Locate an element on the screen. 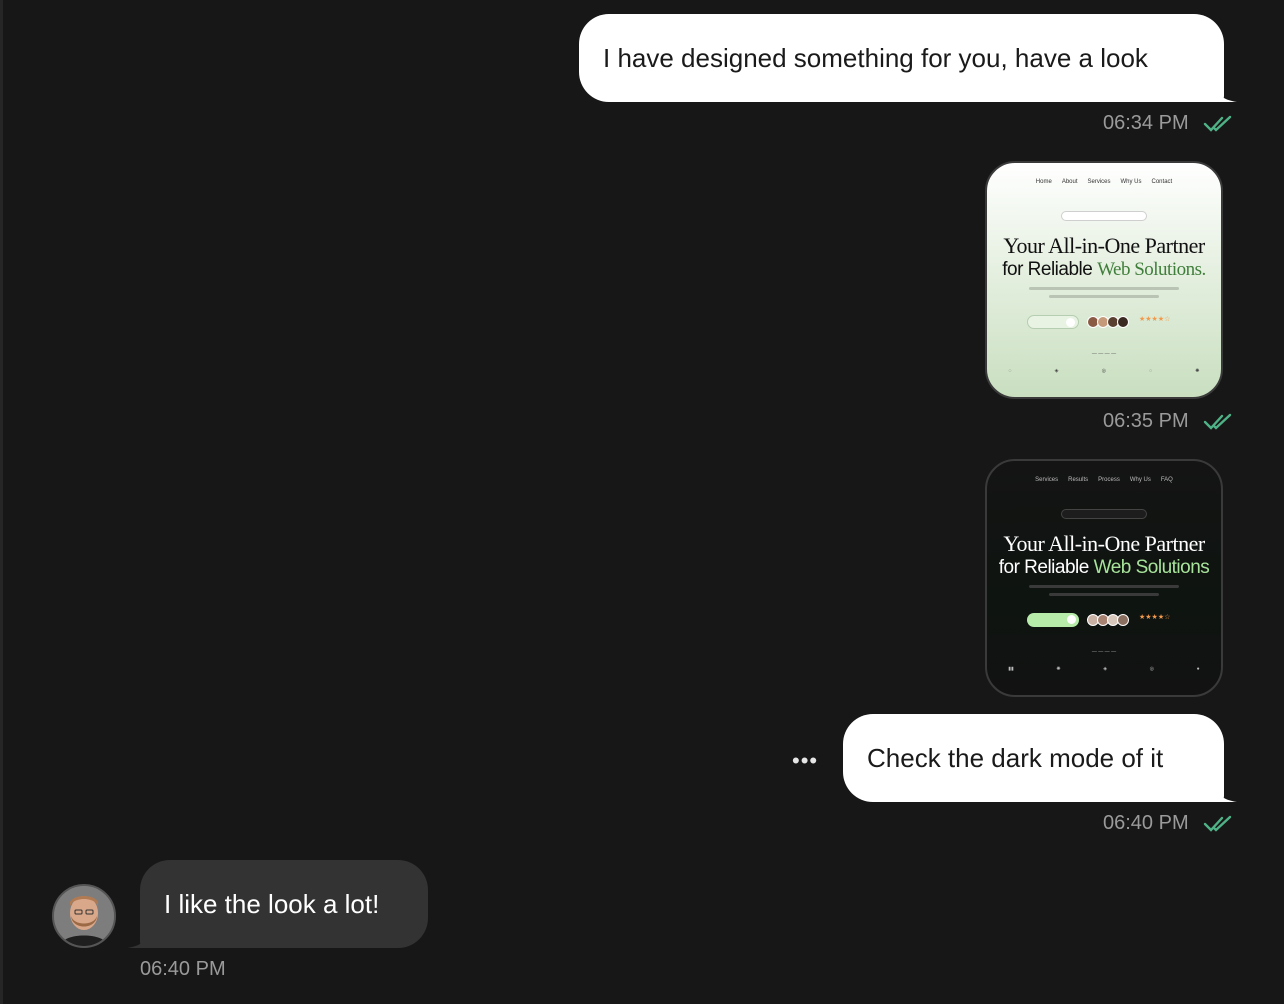 This screenshot has height=1004, width=1284. preview-logos: ▮▮ ✺ ◈ ◎ ● is located at coordinates (1104, 669).